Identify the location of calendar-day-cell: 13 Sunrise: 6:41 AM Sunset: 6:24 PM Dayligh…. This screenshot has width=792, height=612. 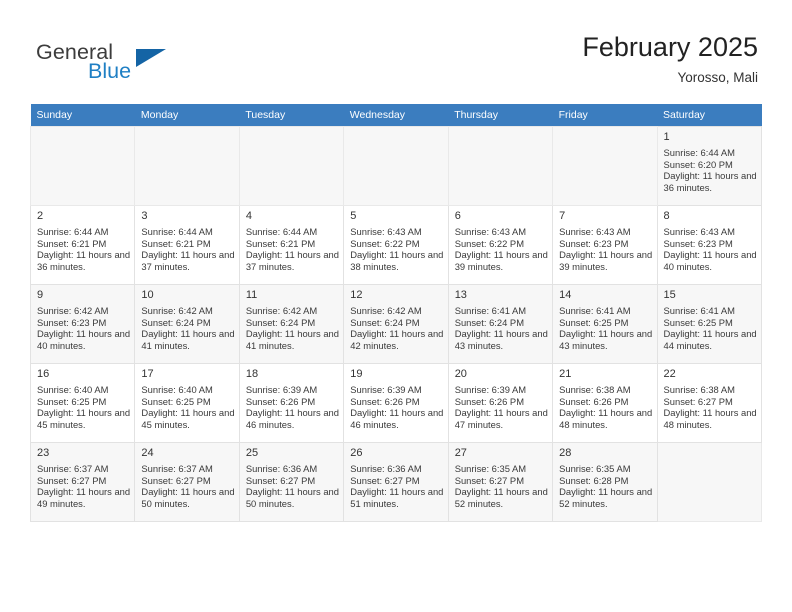
(500, 324).